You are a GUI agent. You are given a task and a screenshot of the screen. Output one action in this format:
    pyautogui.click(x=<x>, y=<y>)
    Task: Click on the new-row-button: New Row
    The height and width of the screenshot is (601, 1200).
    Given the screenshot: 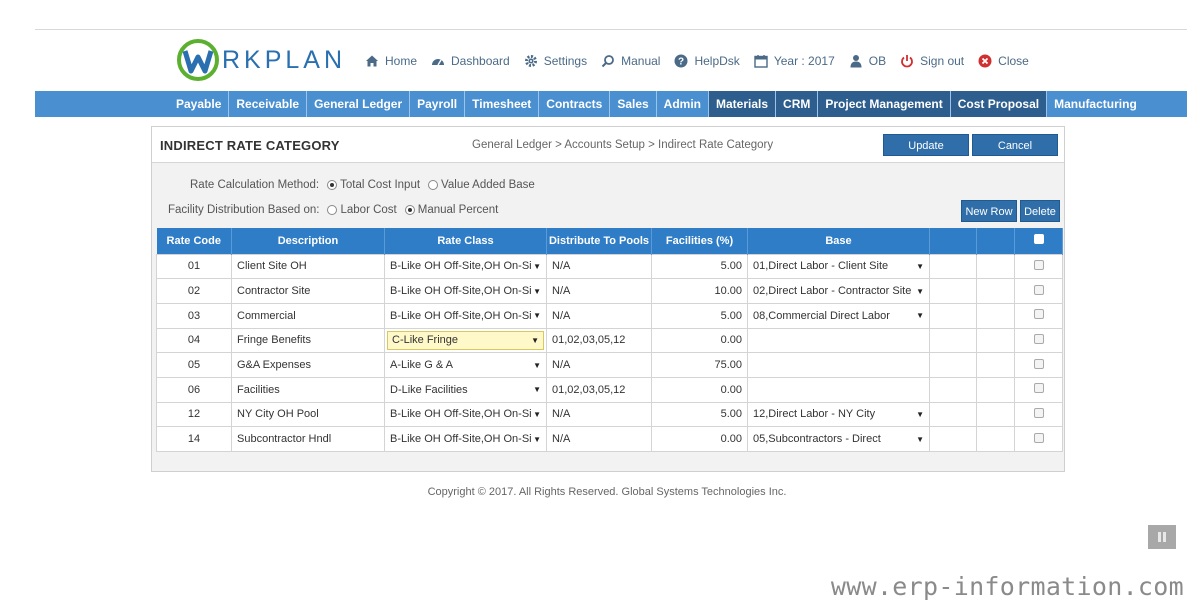 What is the action you would take?
    pyautogui.click(x=989, y=211)
    